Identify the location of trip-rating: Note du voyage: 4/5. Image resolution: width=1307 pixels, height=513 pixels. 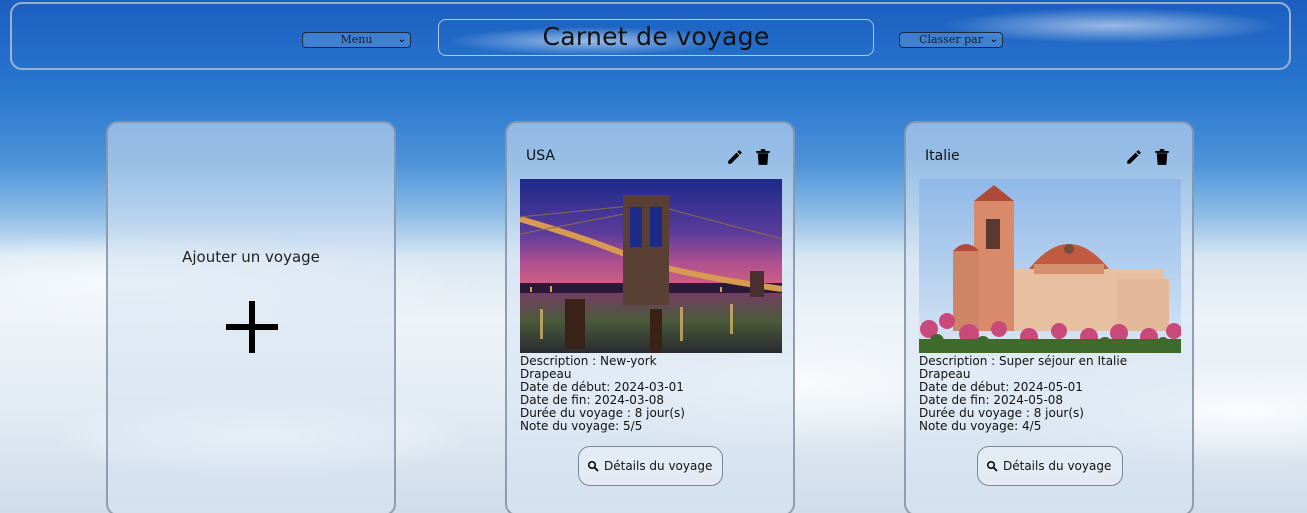
(980, 426).